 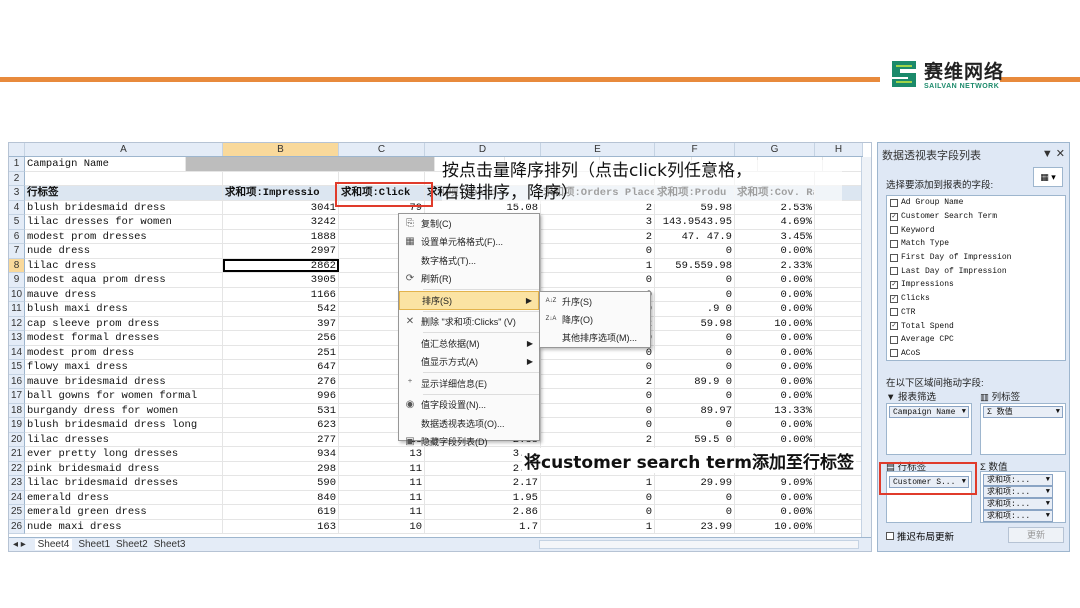 What do you see at coordinates (17, 367) in the screenshot?
I see `row-header-15: 15` at bounding box center [17, 367].